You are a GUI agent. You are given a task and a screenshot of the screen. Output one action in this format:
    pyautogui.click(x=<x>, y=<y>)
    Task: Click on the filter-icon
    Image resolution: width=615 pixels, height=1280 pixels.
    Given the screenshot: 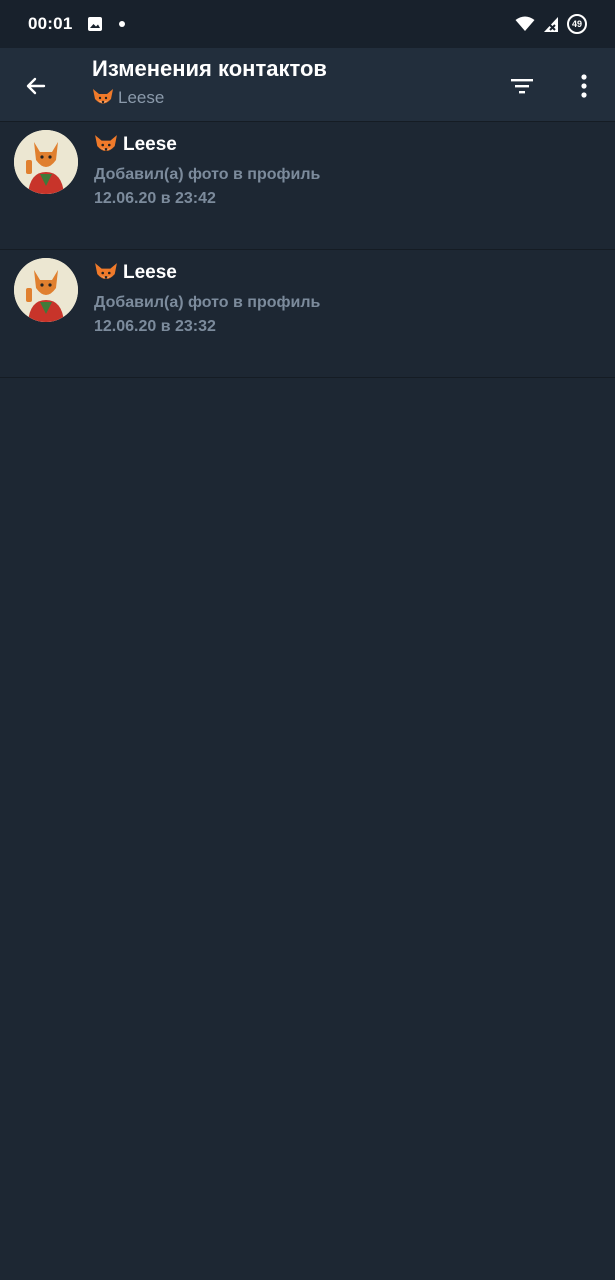 What is the action you would take?
    pyautogui.click(x=522, y=86)
    